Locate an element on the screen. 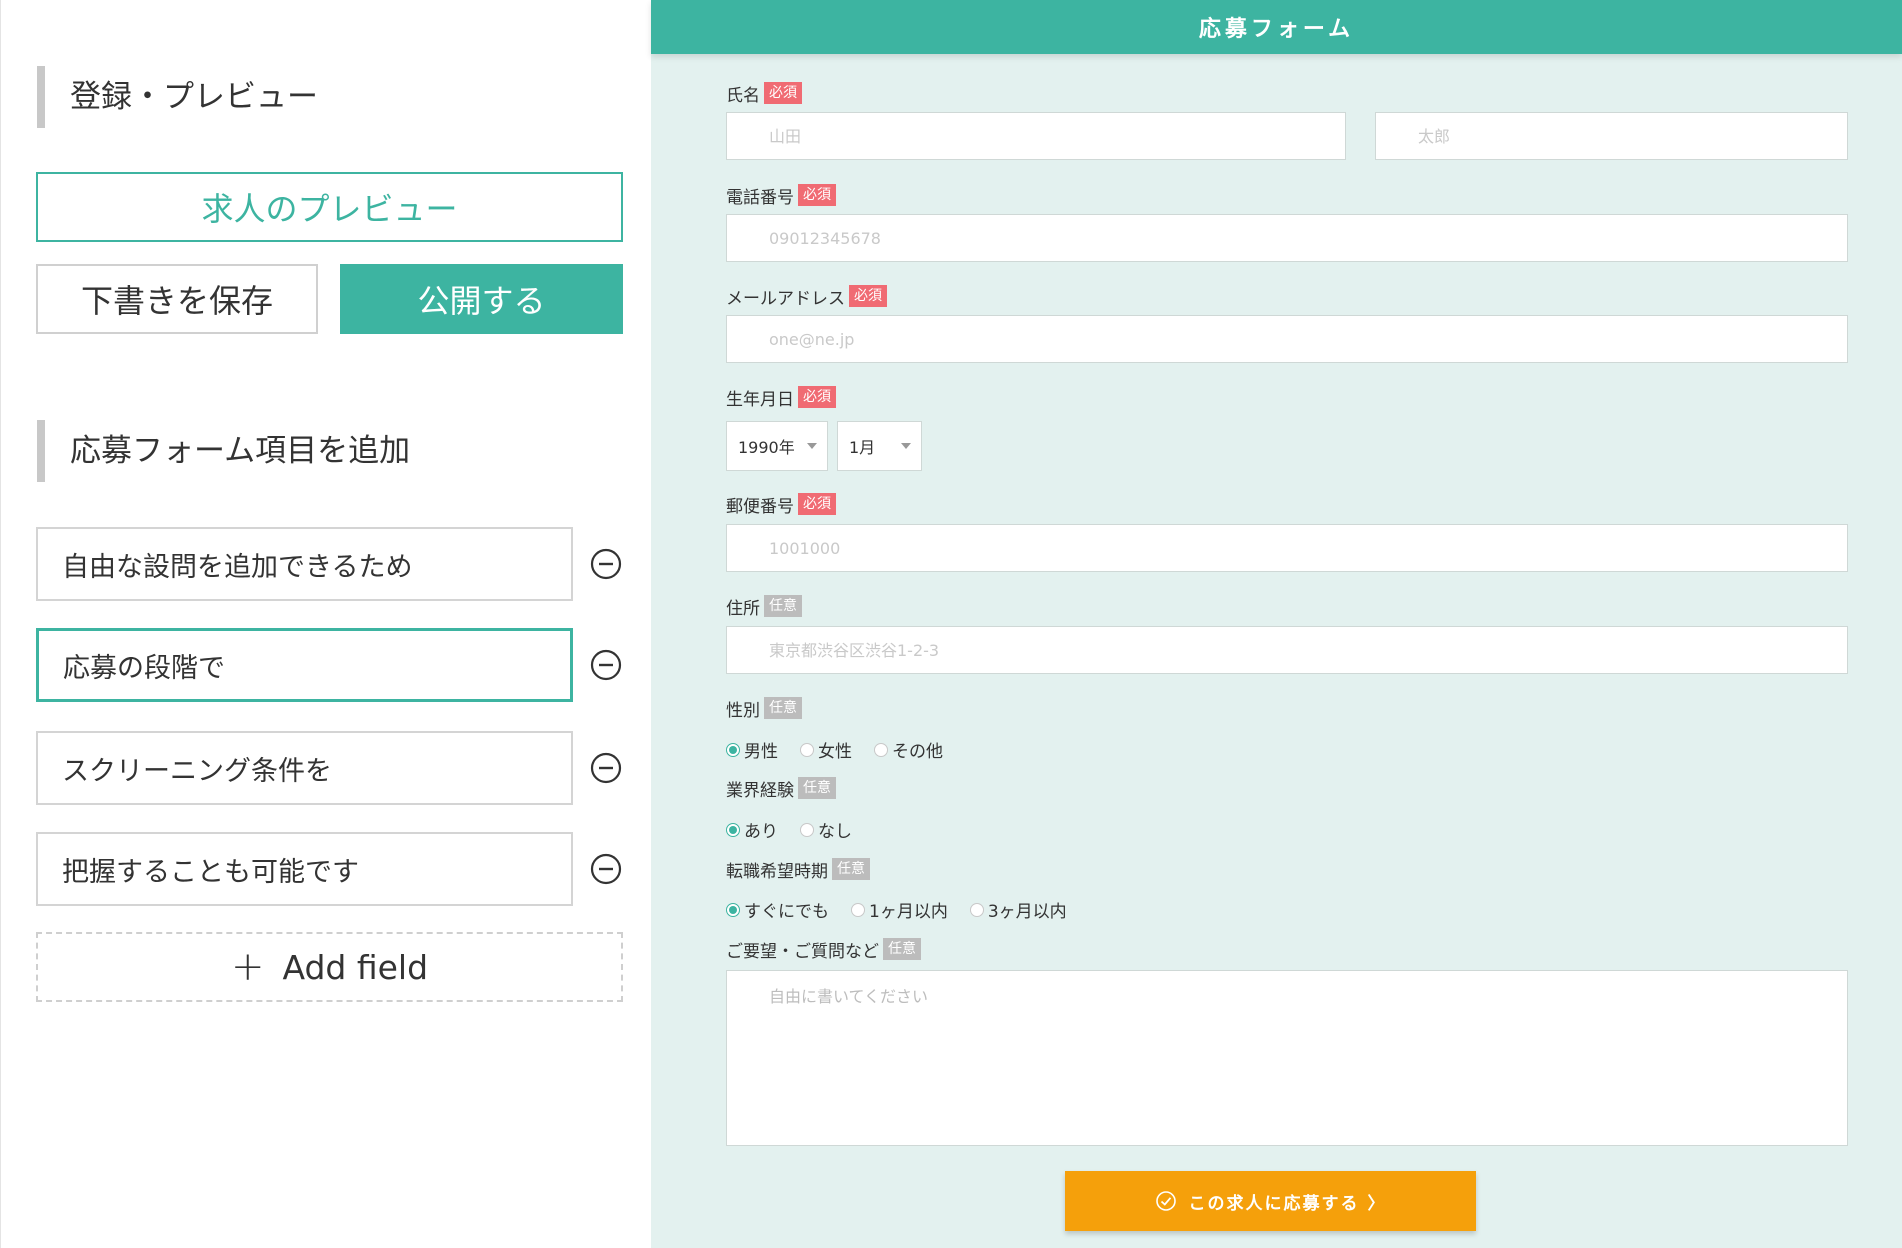 This screenshot has height=1248, width=1902. experience-label: 業界経験 任意 is located at coordinates (781, 788).